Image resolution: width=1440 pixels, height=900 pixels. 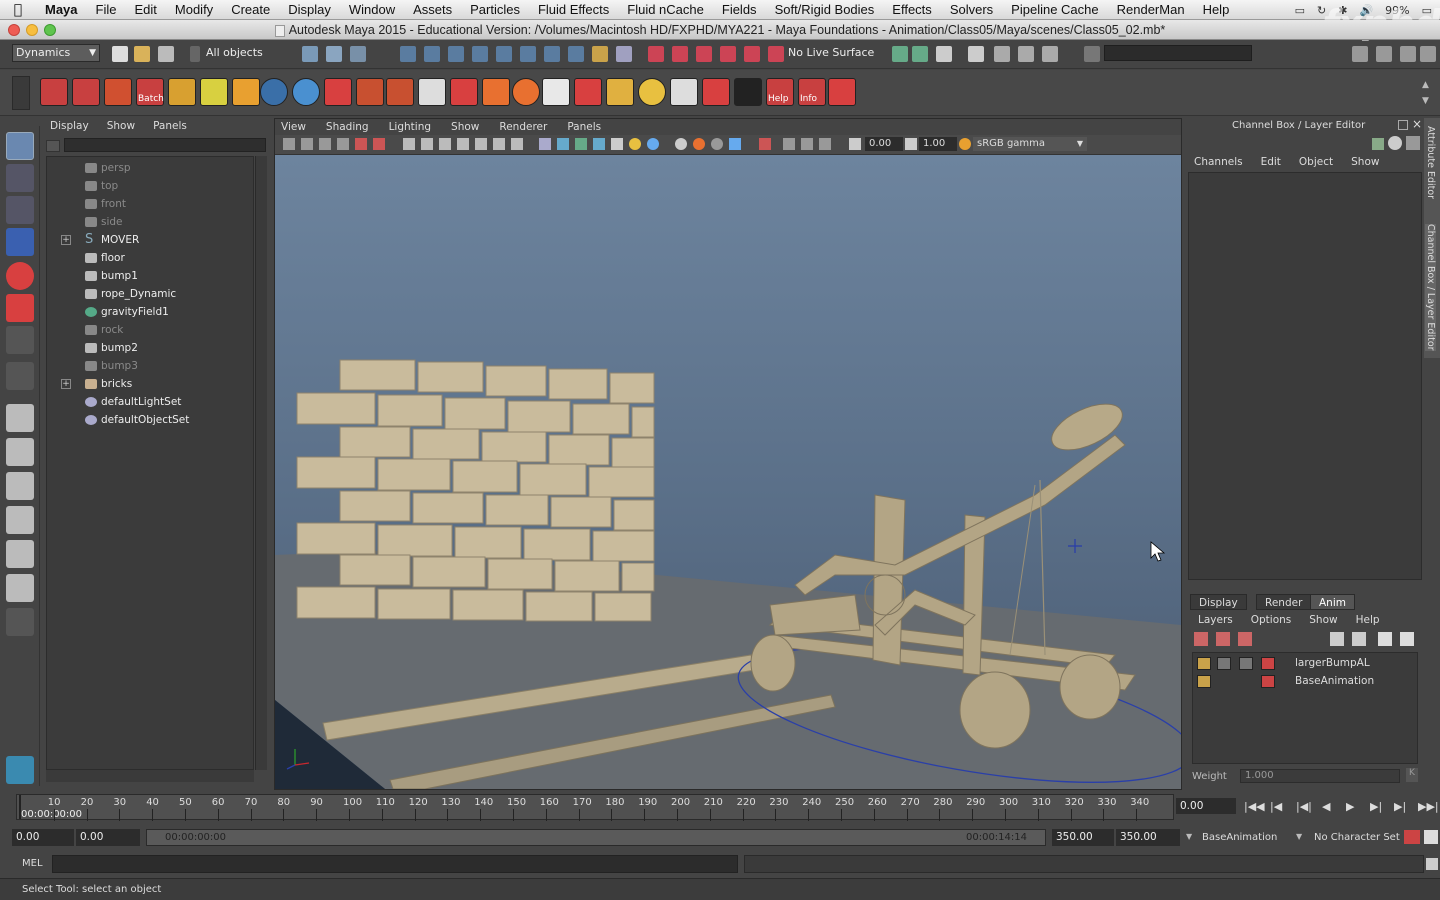 What do you see at coordinates (965, 144) in the screenshot?
I see `color-management-icon` at bounding box center [965, 144].